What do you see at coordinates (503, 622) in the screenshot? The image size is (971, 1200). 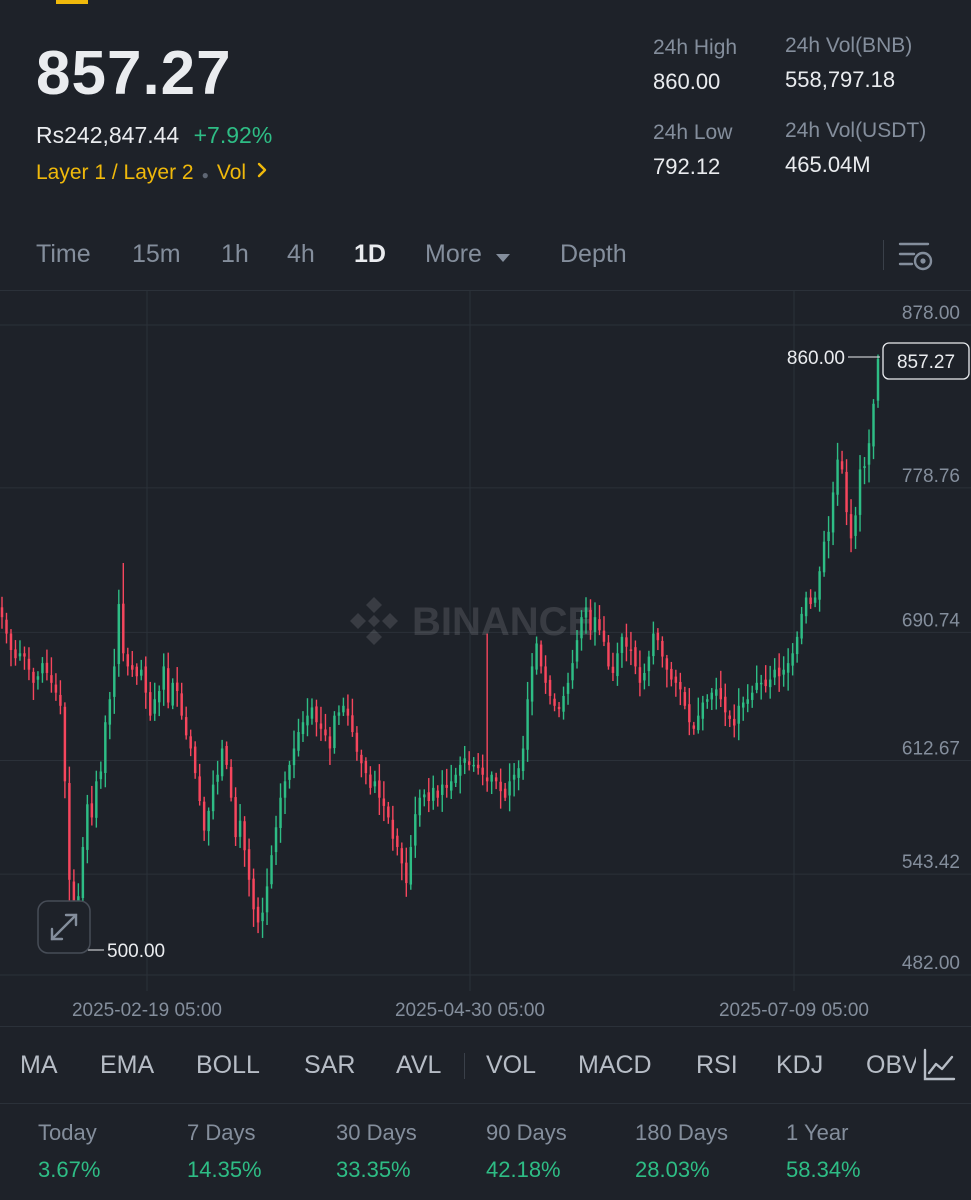 I see `watermark-text: BINANCE` at bounding box center [503, 622].